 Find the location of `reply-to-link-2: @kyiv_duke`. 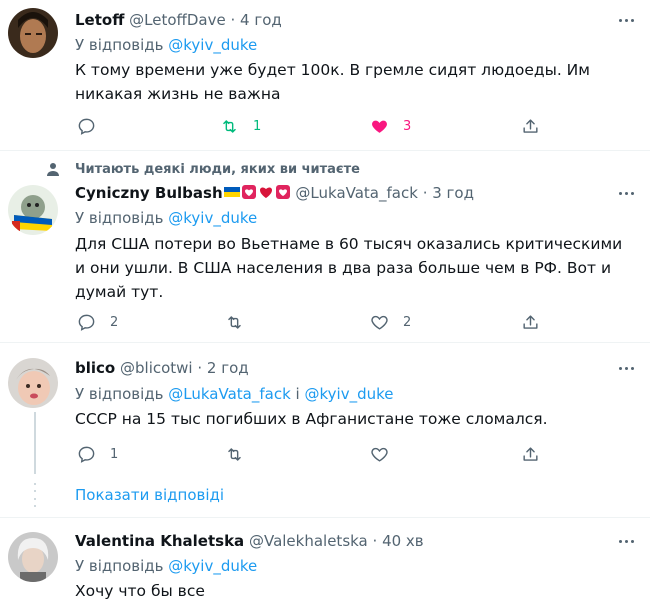

reply-to-link-2: @kyiv_duke is located at coordinates (349, 394).